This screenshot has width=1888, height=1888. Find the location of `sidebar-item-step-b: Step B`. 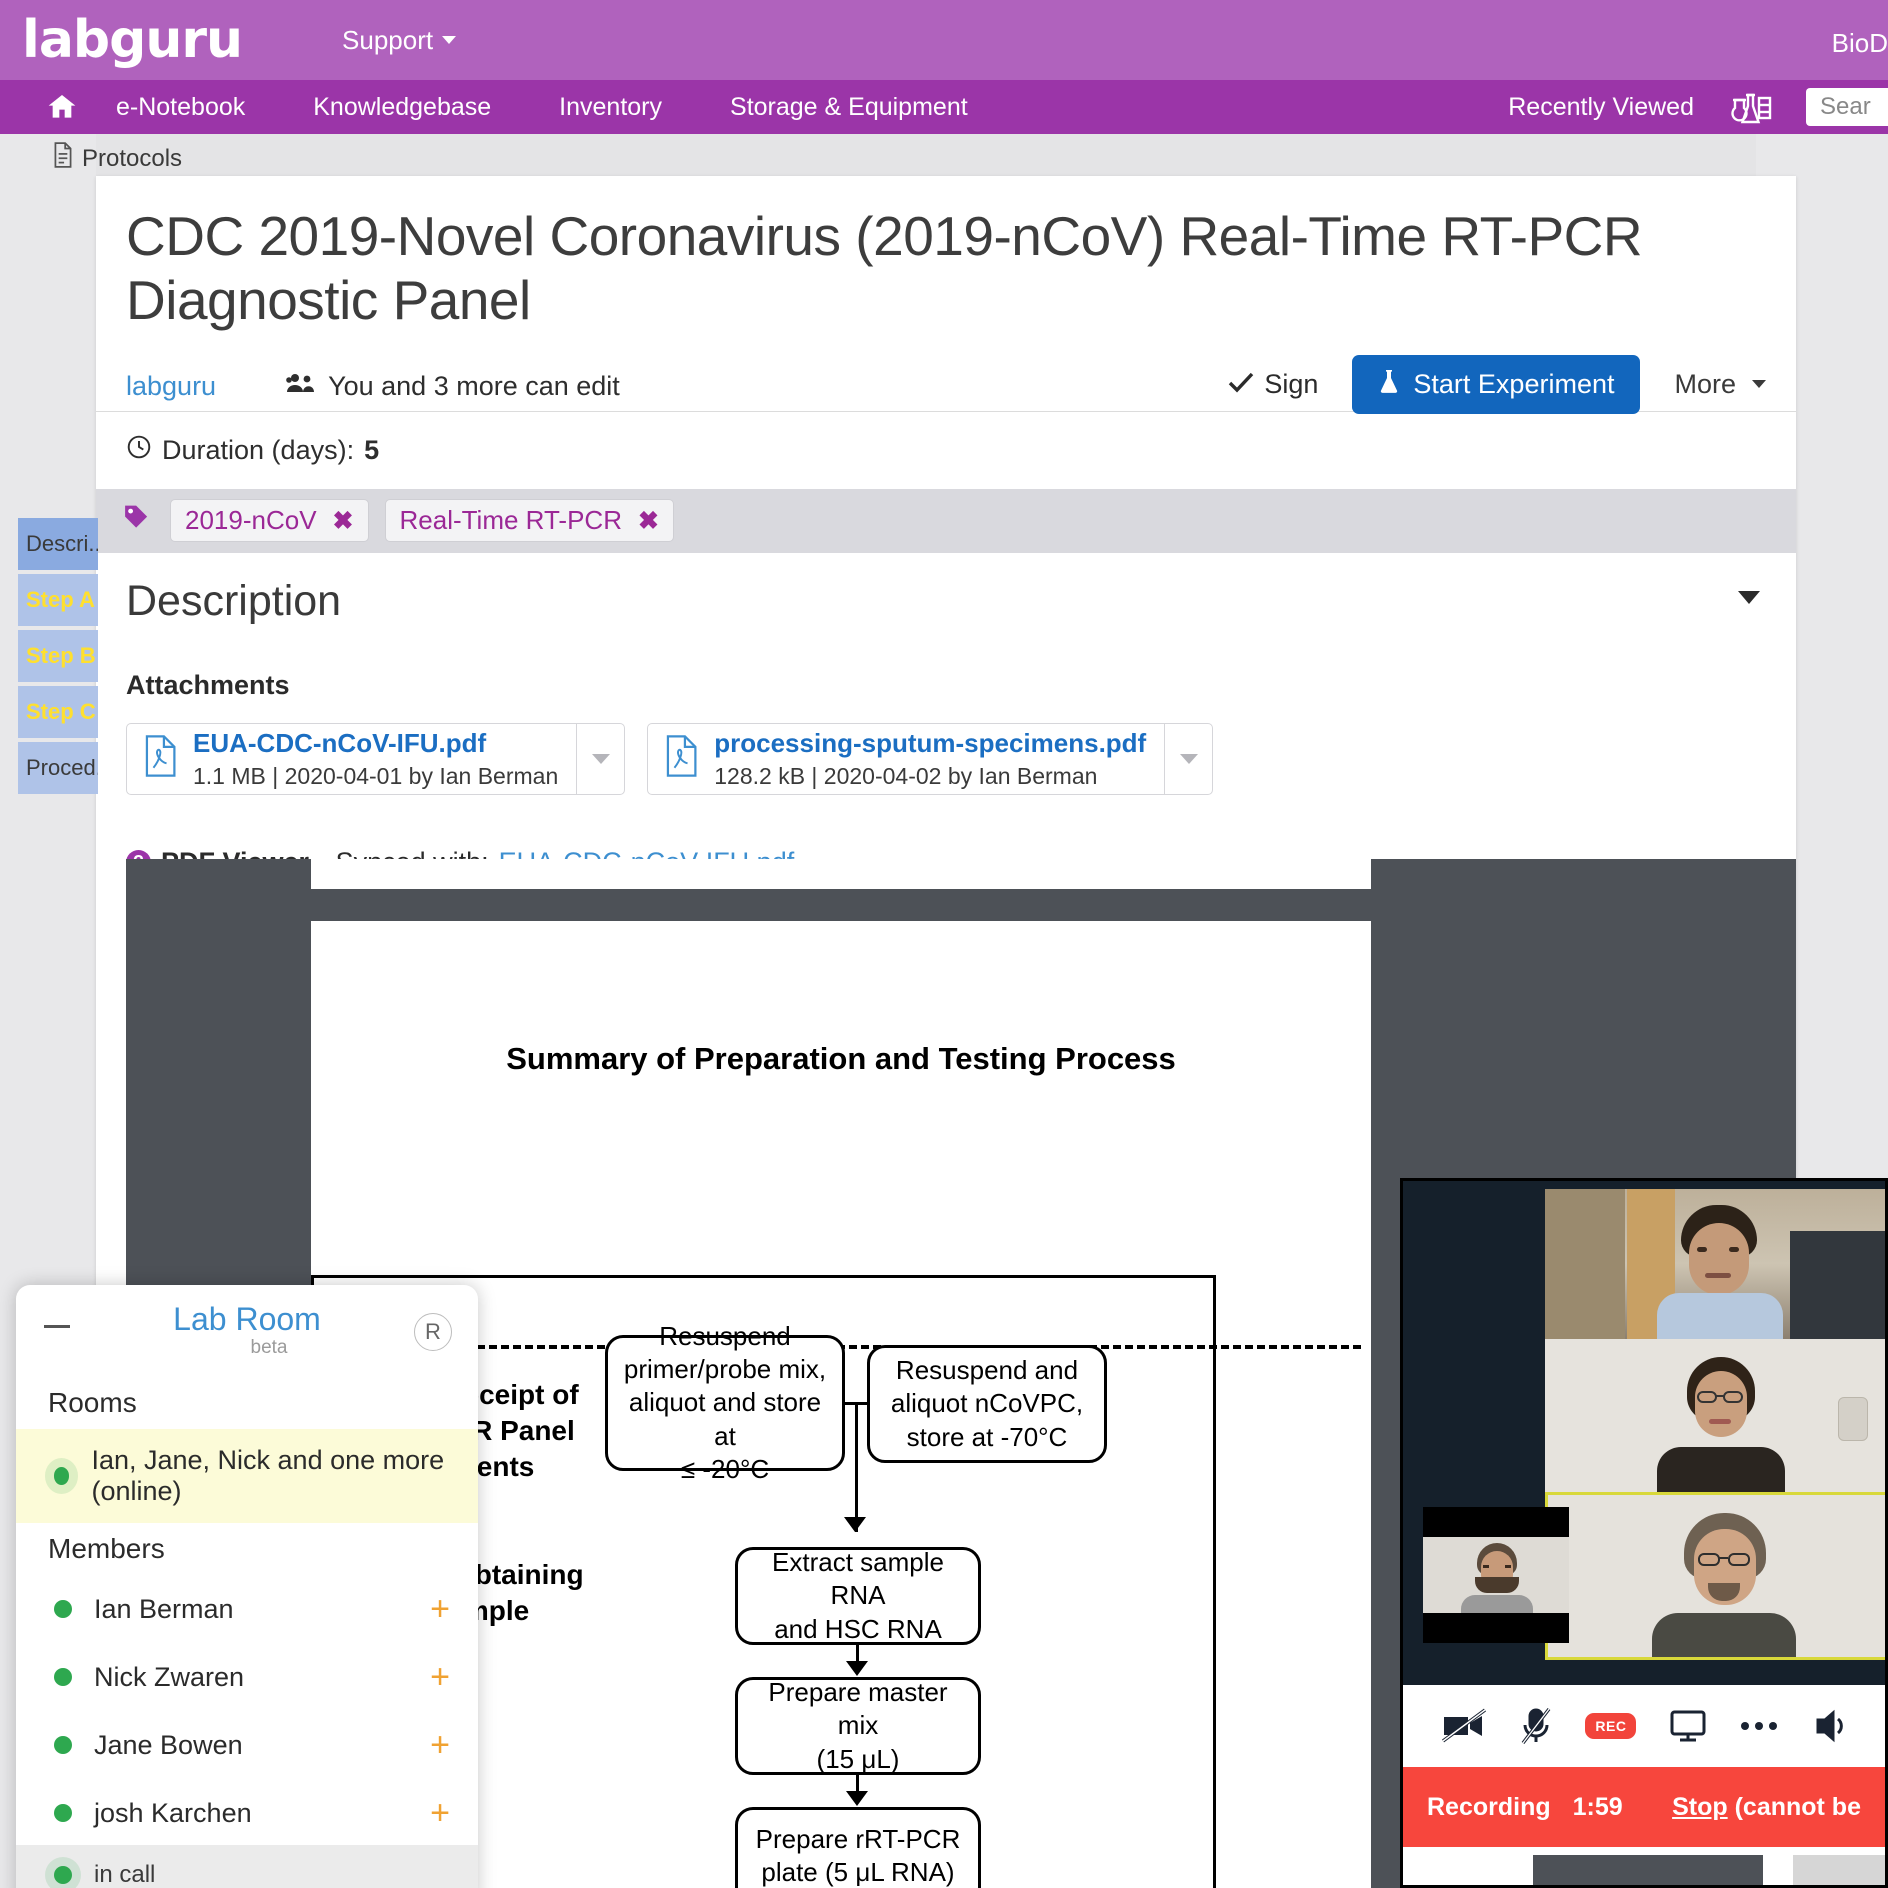

sidebar-item-step-b: Step B is located at coordinates (58, 656).